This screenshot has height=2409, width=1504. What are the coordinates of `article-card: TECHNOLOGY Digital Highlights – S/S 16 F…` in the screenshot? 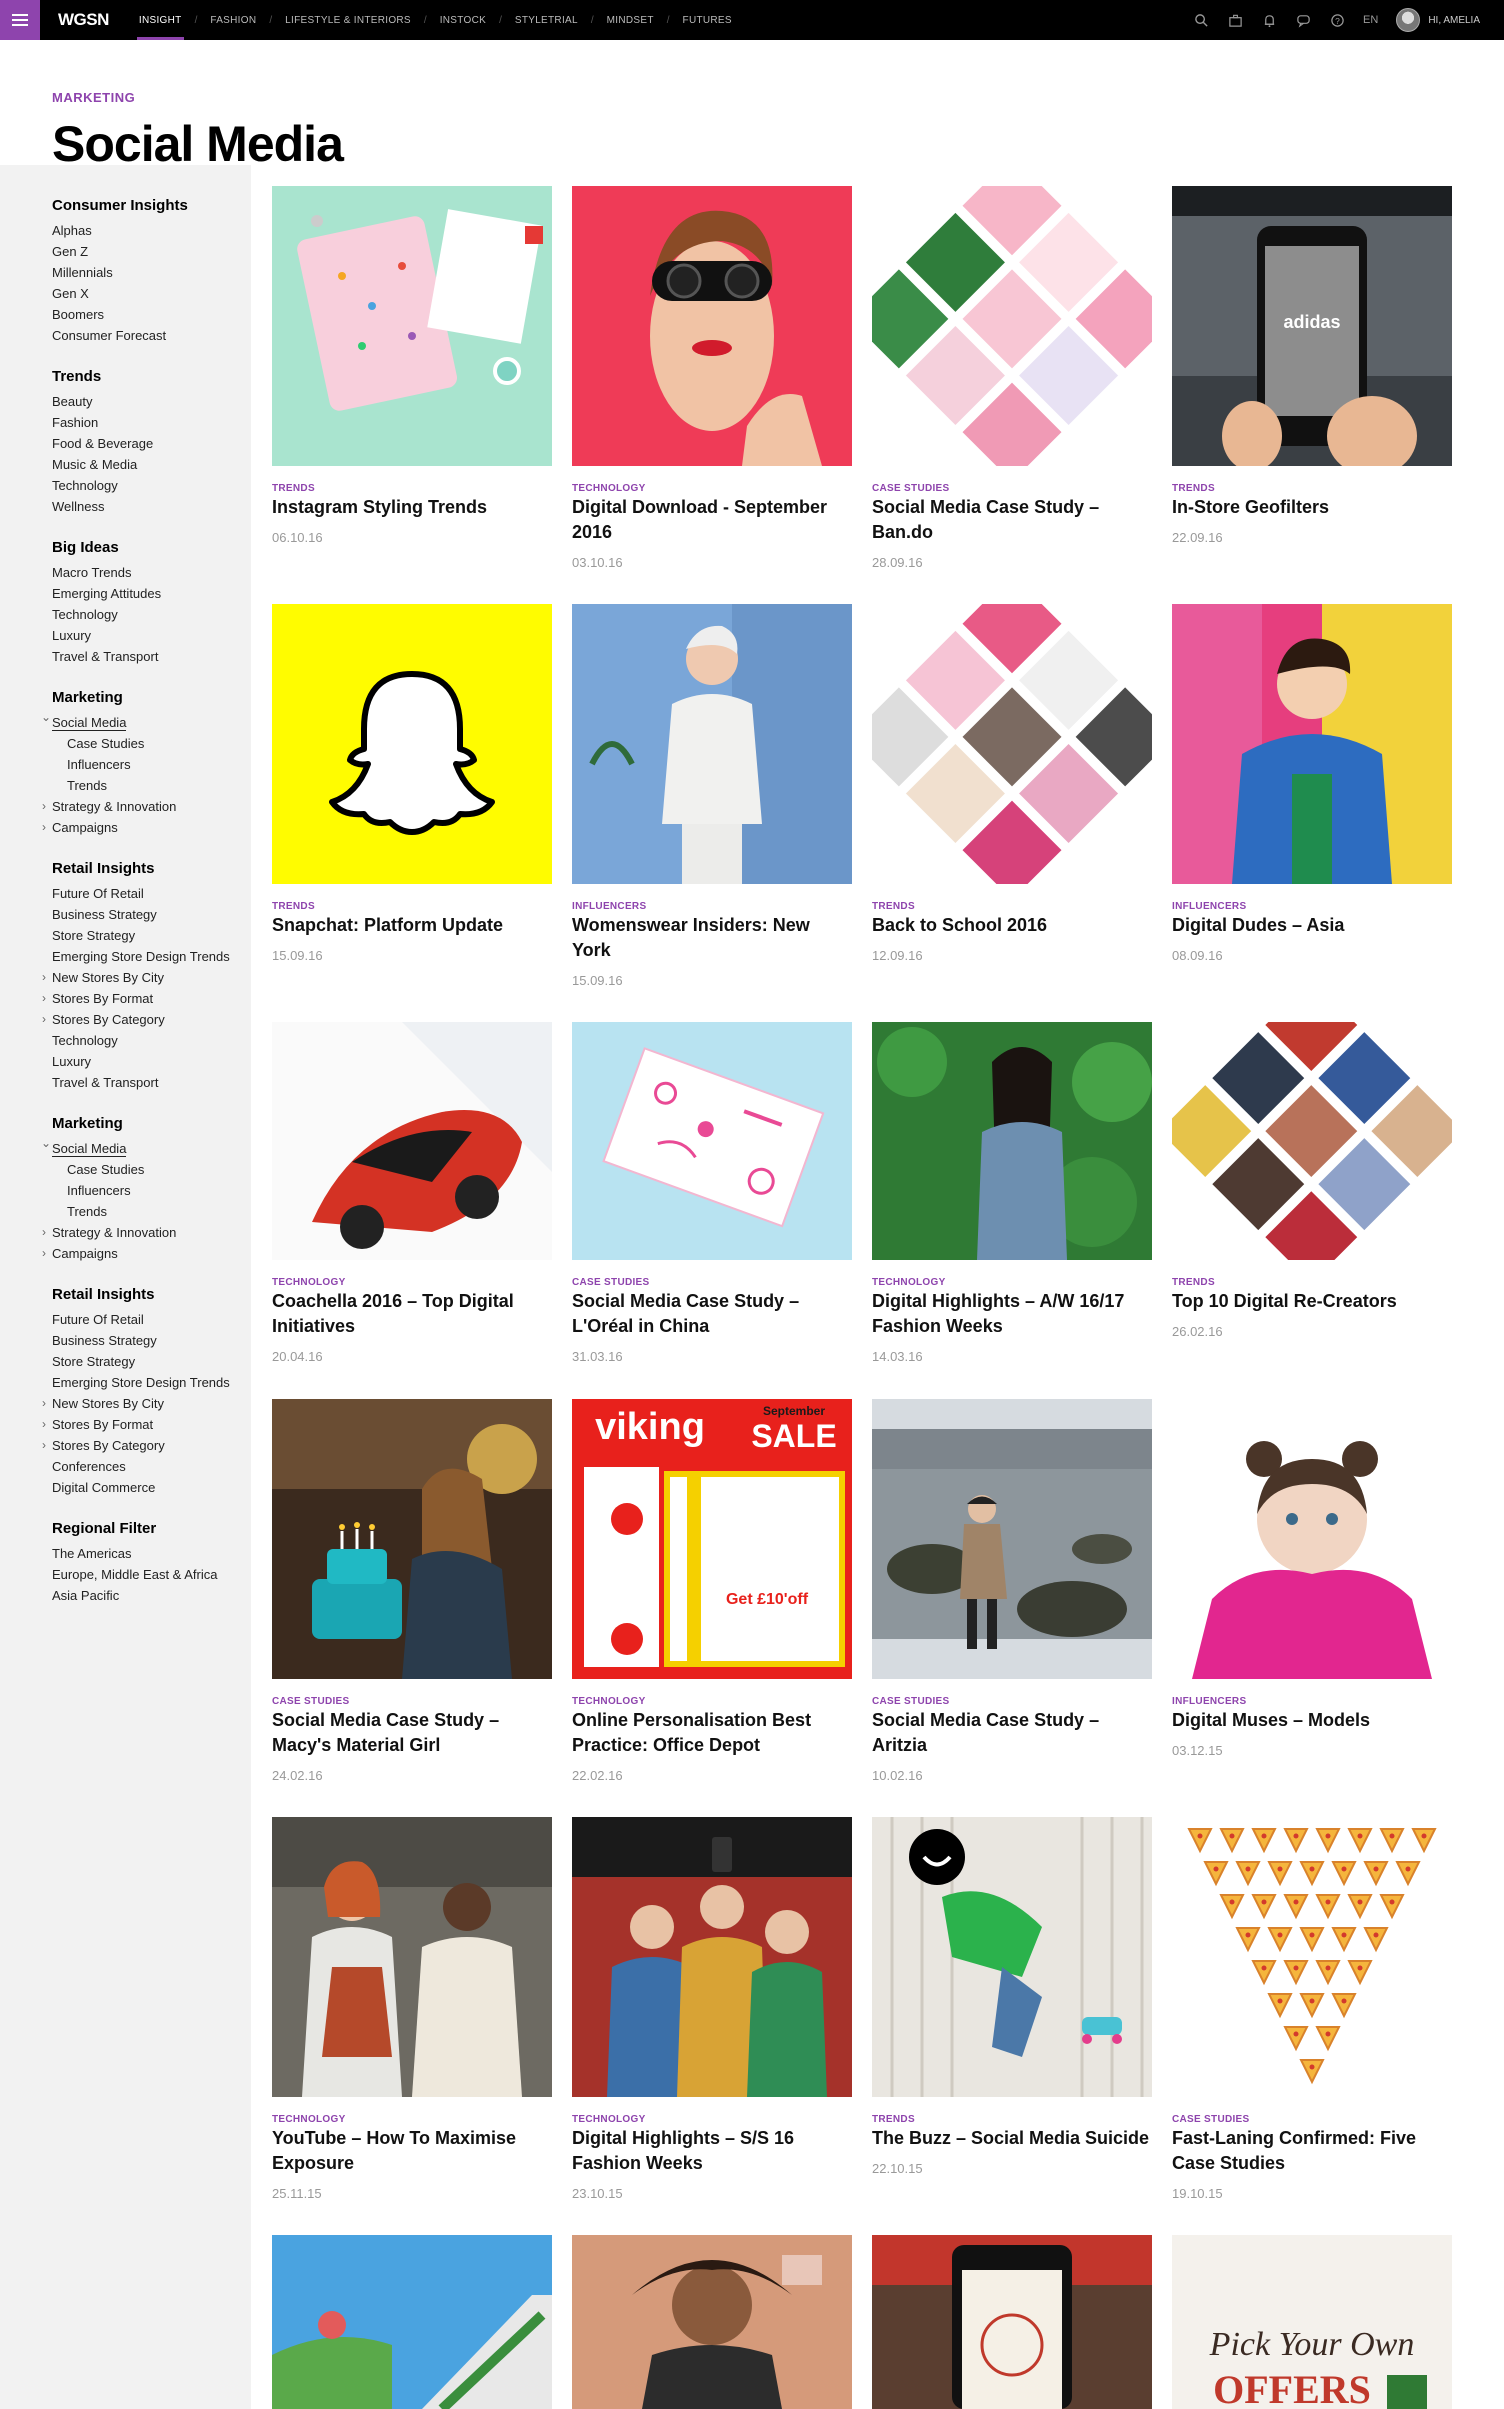 It's located at (712, 2009).